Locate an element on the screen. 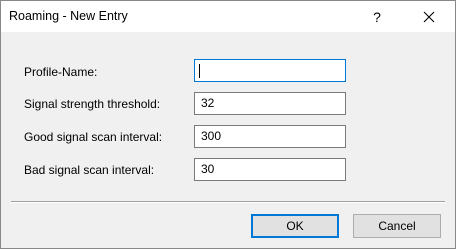 The height and width of the screenshot is (249, 456). signal-threshold-value: 32 is located at coordinates (208, 103).